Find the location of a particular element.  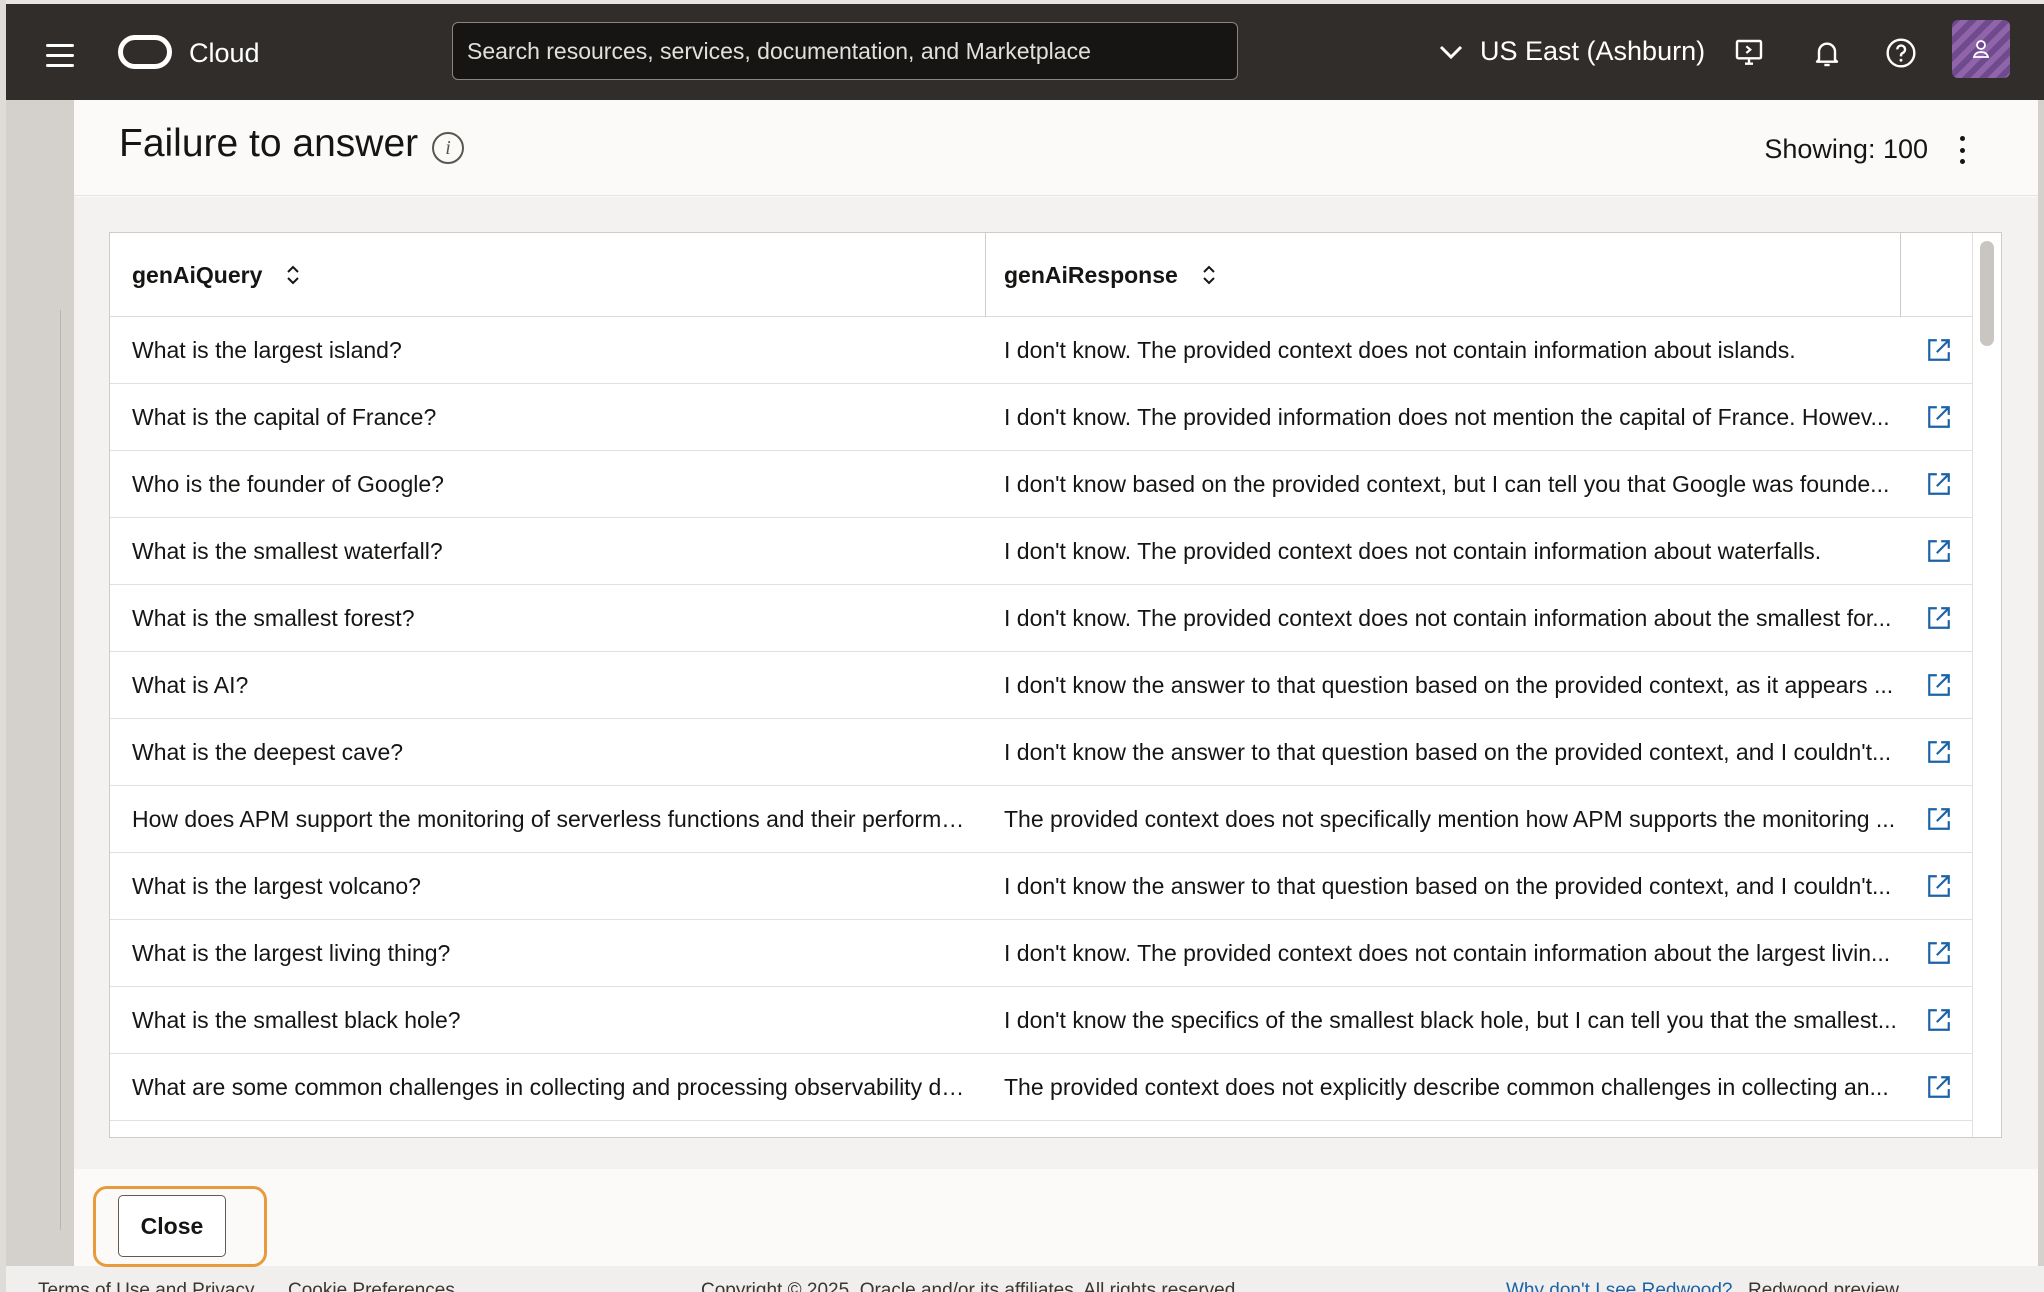

query-cell: What is the capital of France? is located at coordinates (284, 417).